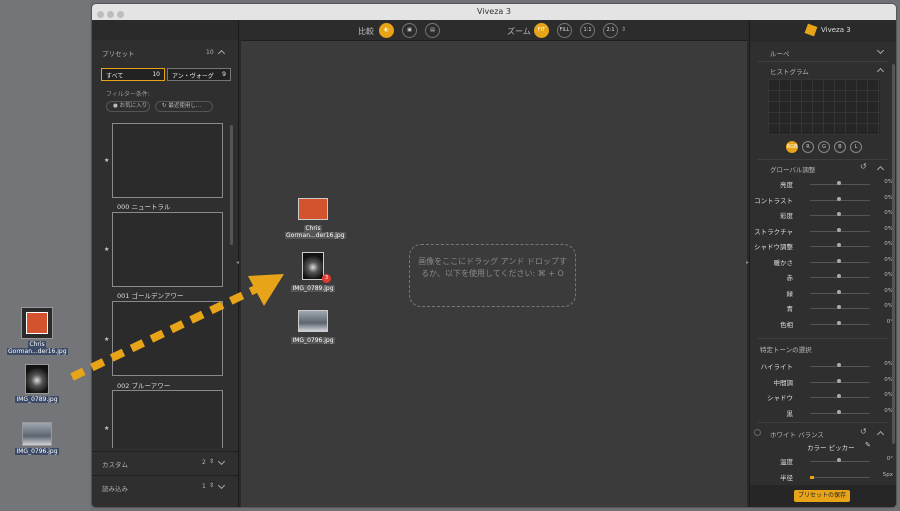 This screenshot has width=900, height=511. What do you see at coordinates (840, 147) in the screenshot?
I see `channel-b: B` at bounding box center [840, 147].